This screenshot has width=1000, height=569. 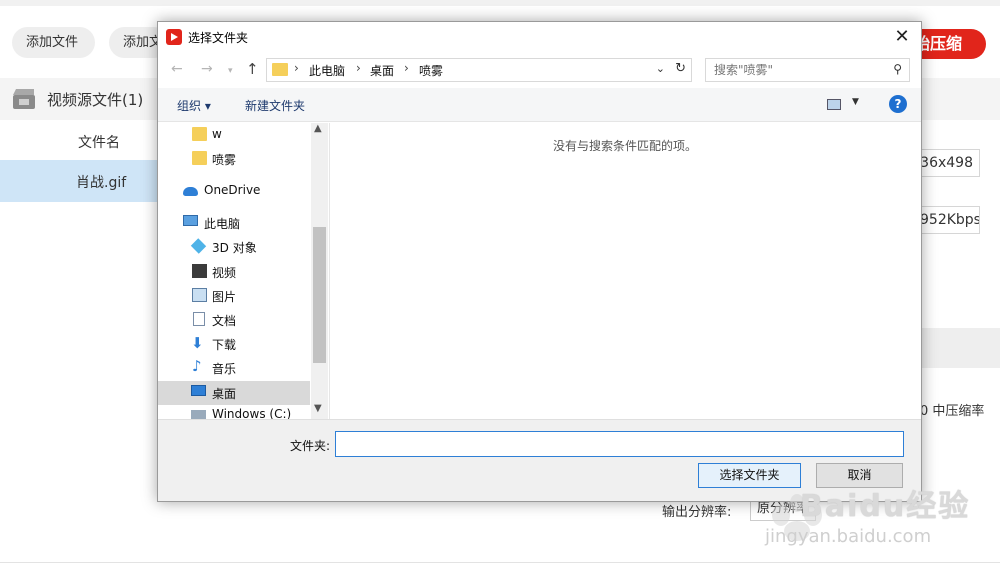 I want to click on watermark-url: jingyan.baidu.com, so click(x=848, y=536).